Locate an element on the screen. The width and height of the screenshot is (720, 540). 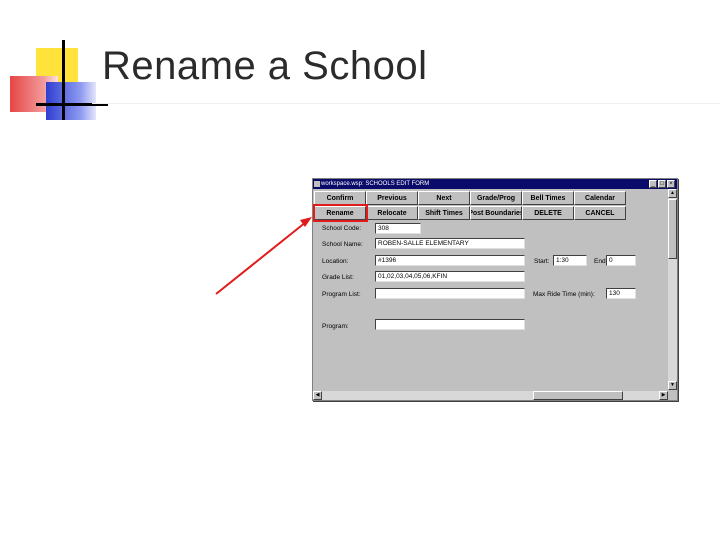
pointer-arrow-line is located at coordinates (261, 258).